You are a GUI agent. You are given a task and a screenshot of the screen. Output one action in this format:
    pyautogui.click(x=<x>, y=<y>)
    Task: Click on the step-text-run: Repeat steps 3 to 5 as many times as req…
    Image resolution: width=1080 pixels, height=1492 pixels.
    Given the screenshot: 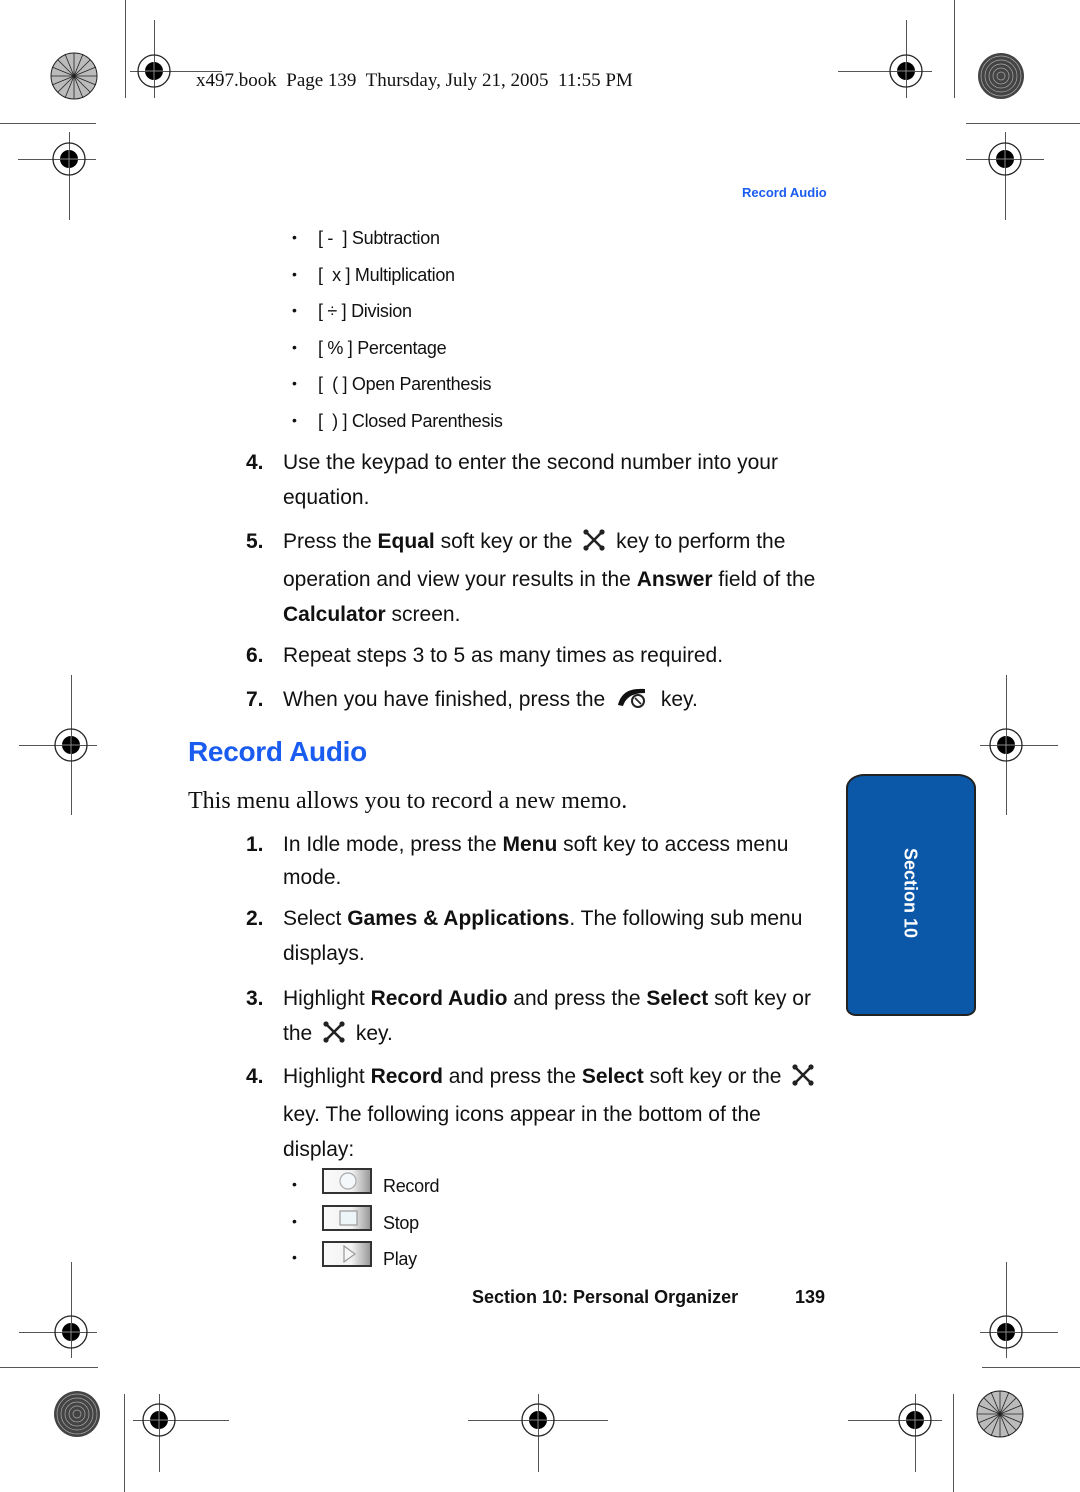 What is the action you would take?
    pyautogui.click(x=503, y=655)
    